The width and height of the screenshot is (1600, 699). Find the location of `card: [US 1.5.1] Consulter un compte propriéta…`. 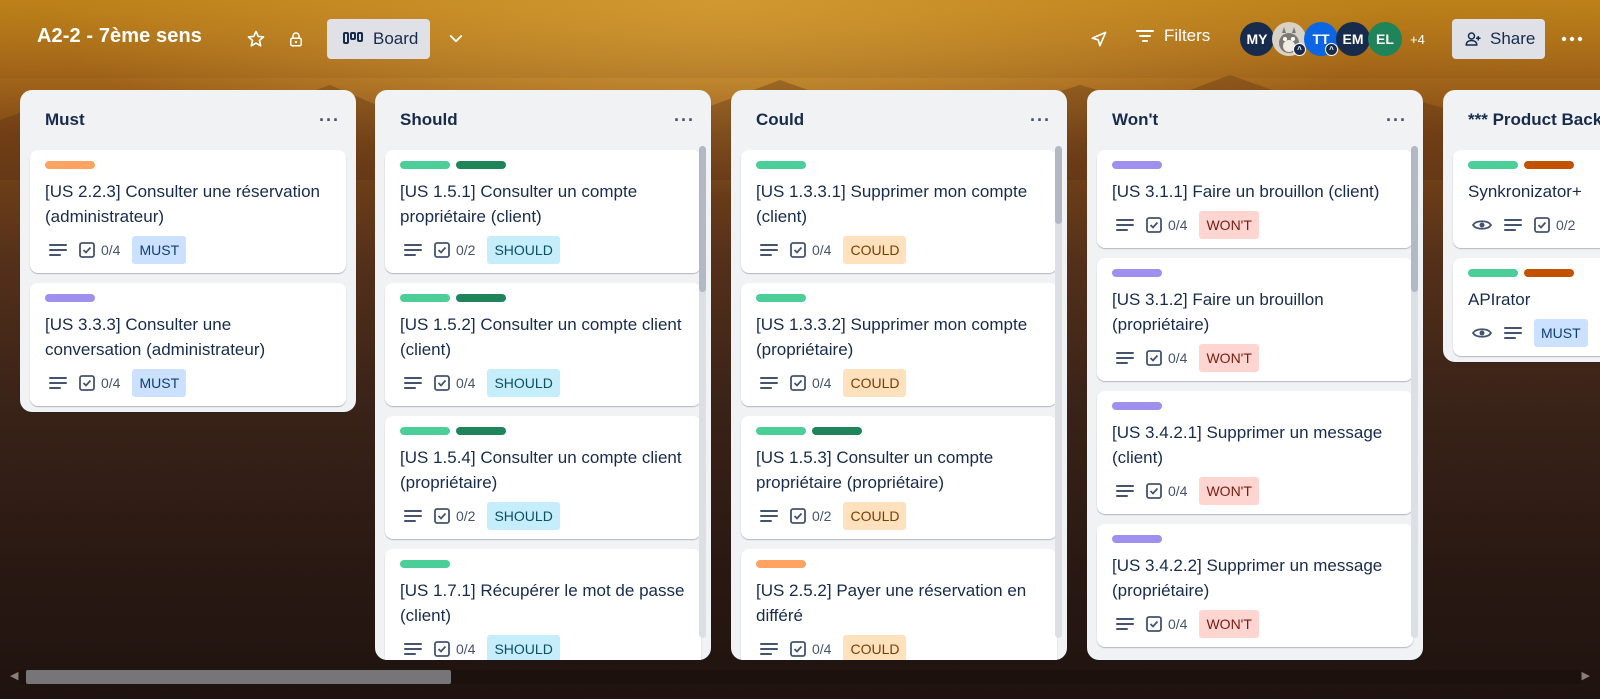

card: [US 1.5.1] Consulter un compte propriéta… is located at coordinates (543, 211).